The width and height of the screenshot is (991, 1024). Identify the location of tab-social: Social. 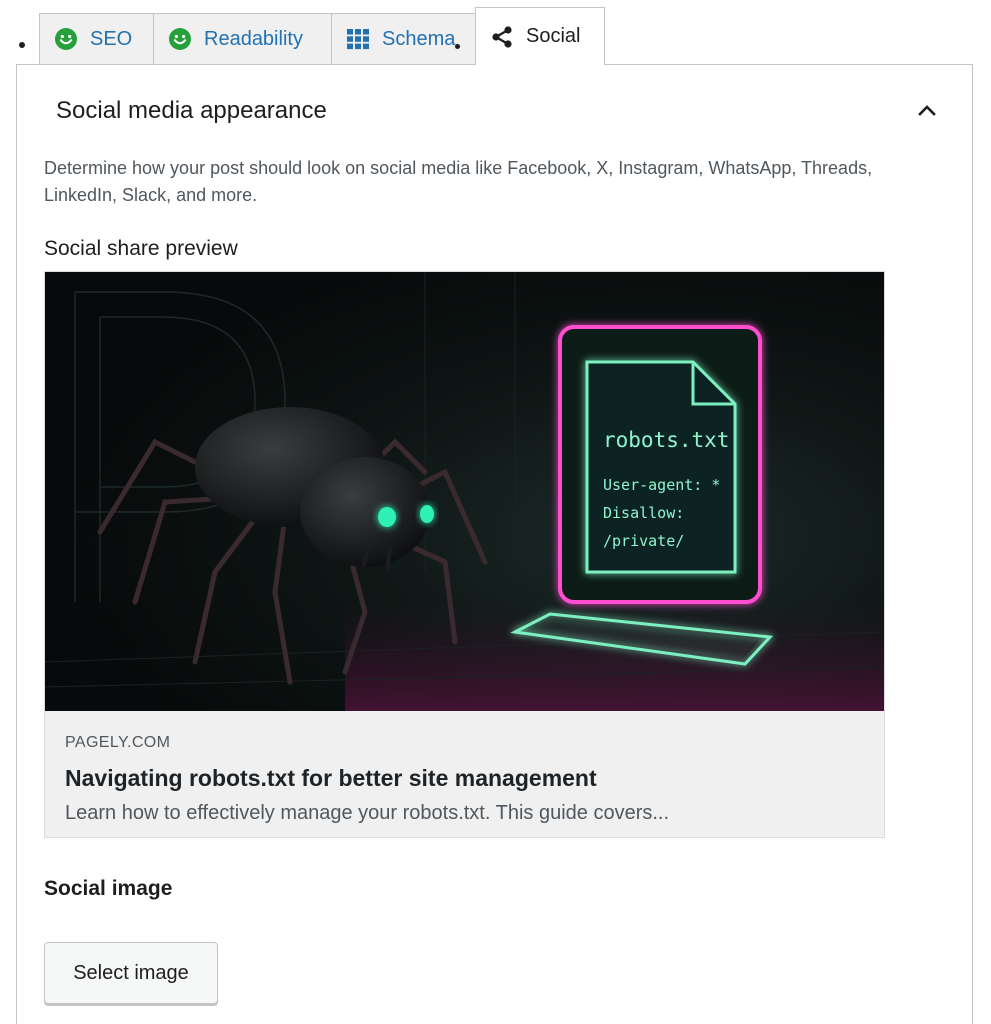
(540, 36).